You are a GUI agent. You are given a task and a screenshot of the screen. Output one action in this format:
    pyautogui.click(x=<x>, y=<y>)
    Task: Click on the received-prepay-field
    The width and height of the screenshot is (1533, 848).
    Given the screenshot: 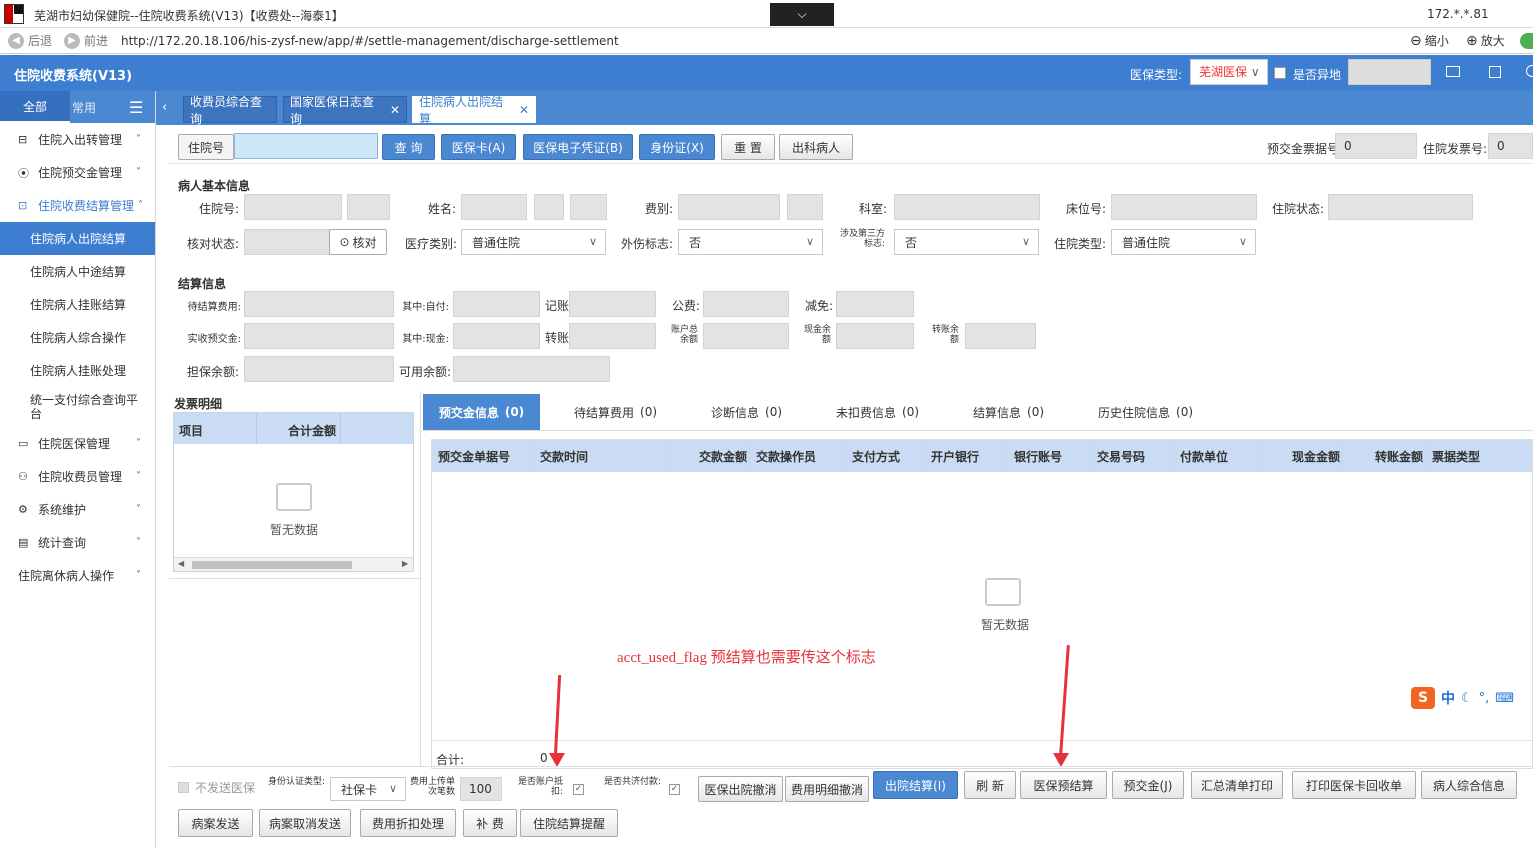 What is the action you would take?
    pyautogui.click(x=319, y=336)
    